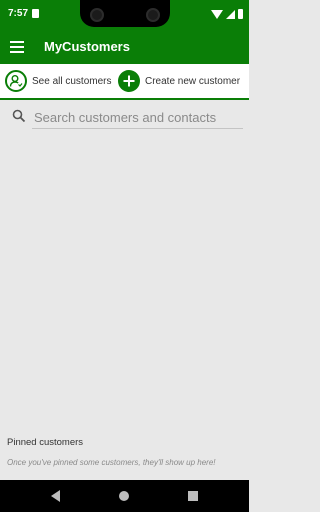  I want to click on signal-icon, so click(230, 14).